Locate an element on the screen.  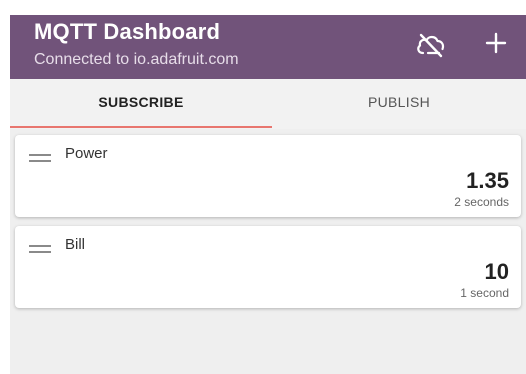
active-tab-indicator is located at coordinates (141, 127).